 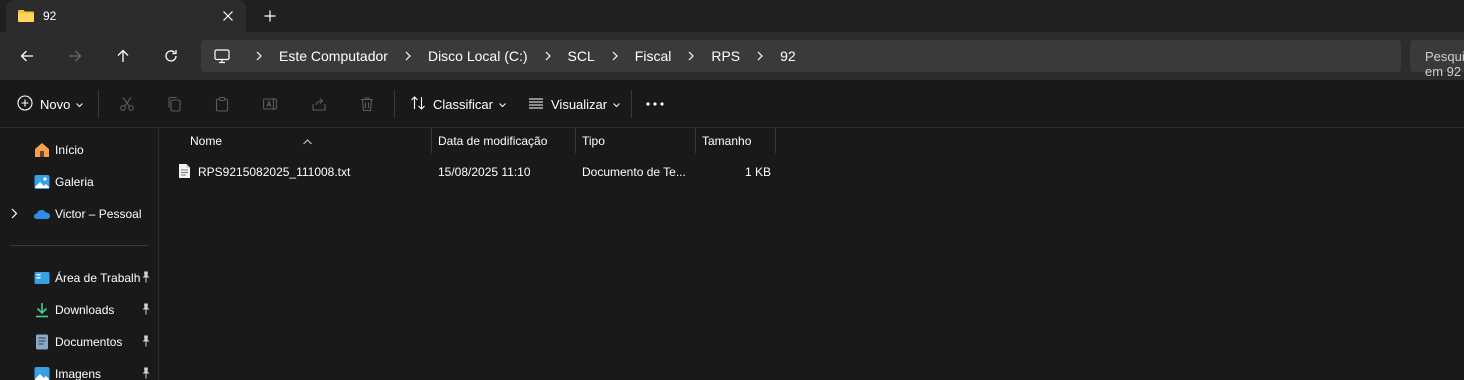 I want to click on column-header-size: Tamanho, so click(x=735, y=140).